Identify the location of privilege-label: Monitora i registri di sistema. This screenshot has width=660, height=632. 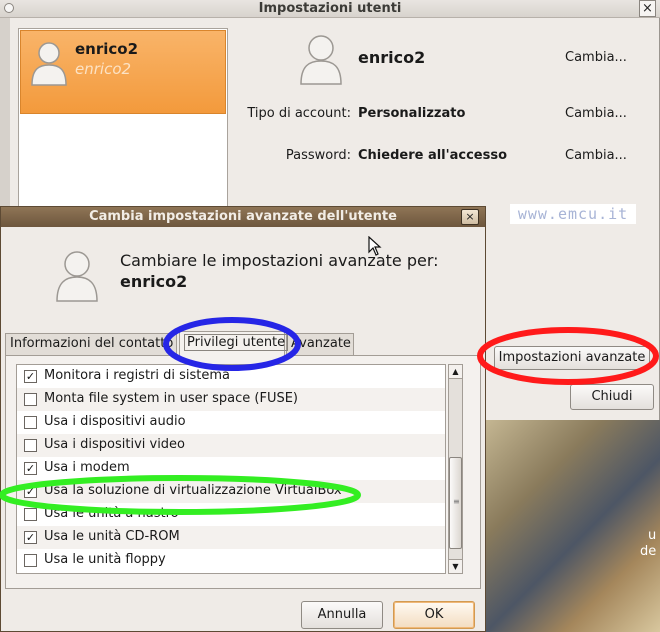
(137, 375).